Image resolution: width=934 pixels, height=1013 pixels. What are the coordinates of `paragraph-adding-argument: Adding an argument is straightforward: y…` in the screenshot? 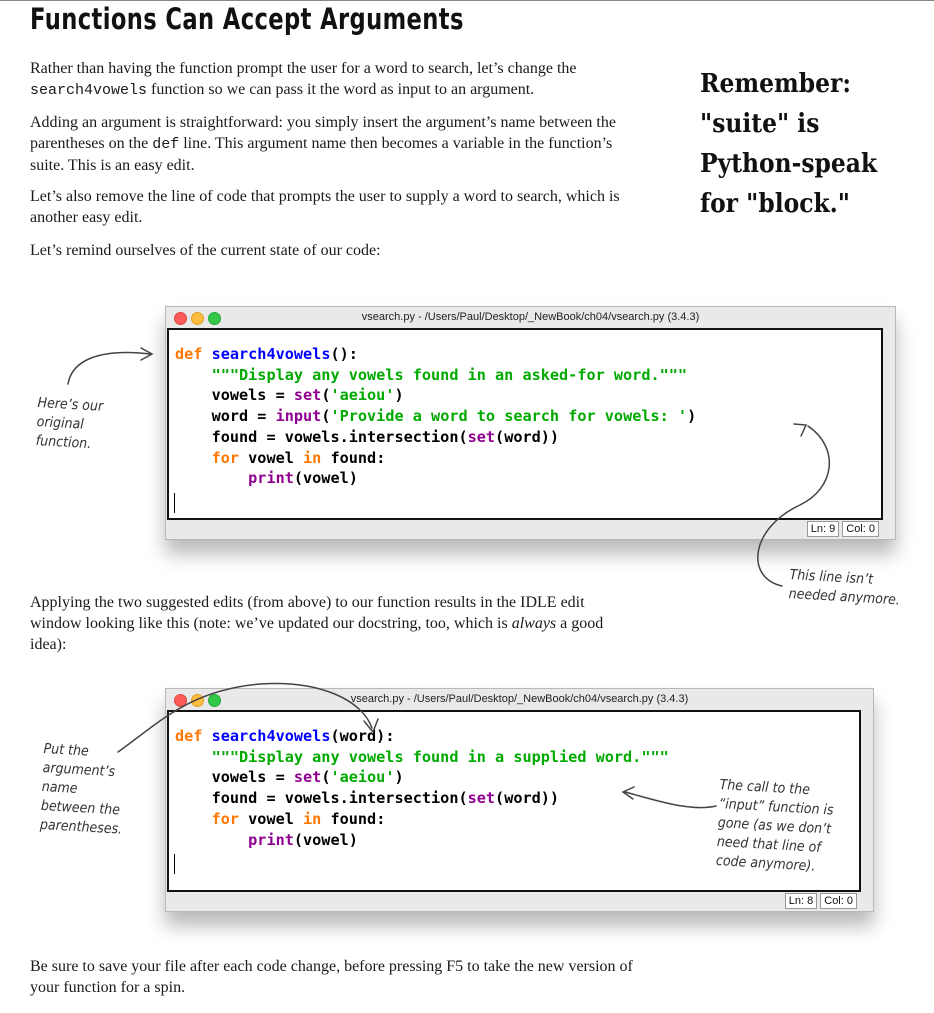 It's located at (323, 144).